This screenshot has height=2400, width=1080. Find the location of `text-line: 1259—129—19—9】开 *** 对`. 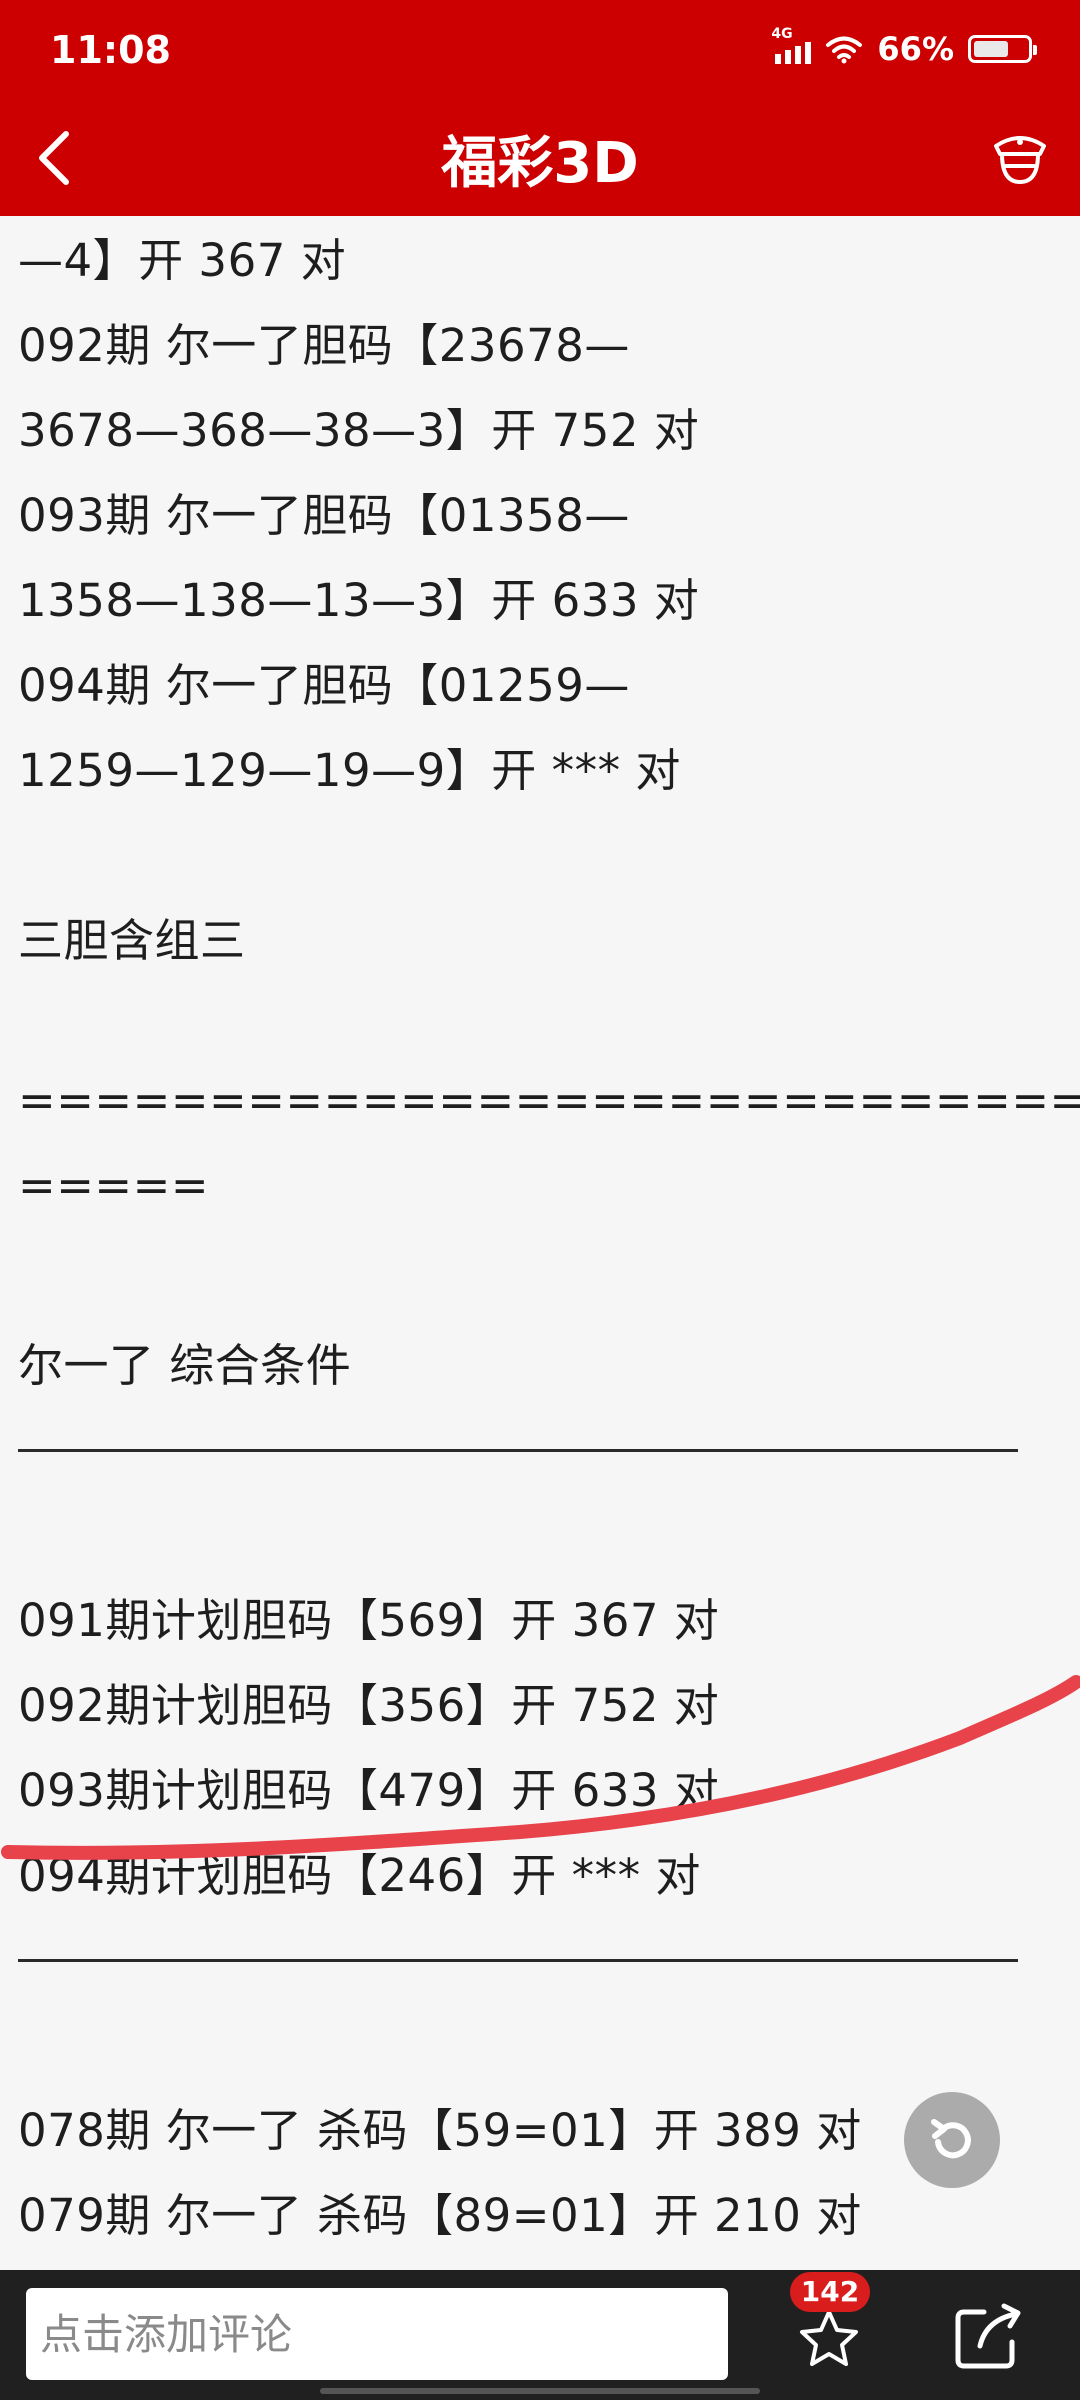

text-line: 1259—129—19—9】开 *** 对 is located at coordinates (349, 770).